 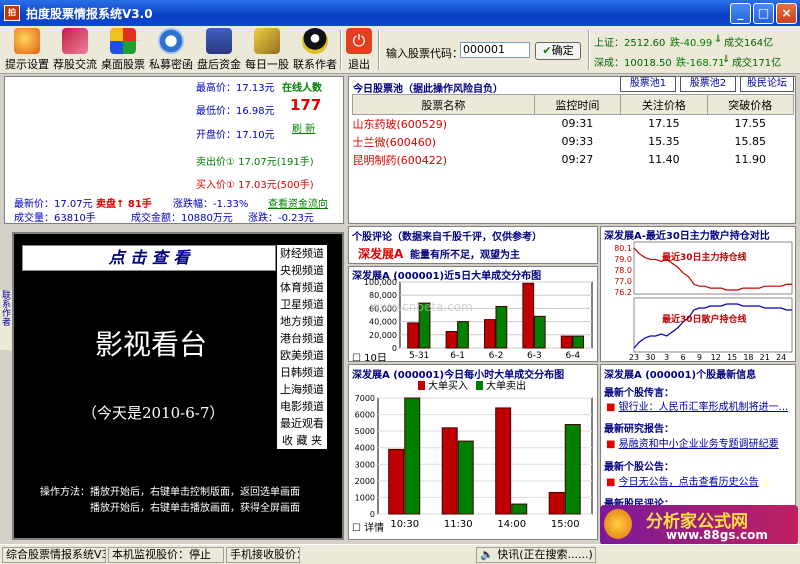 I want to click on channel-item: 上海频道, so click(x=302, y=389).